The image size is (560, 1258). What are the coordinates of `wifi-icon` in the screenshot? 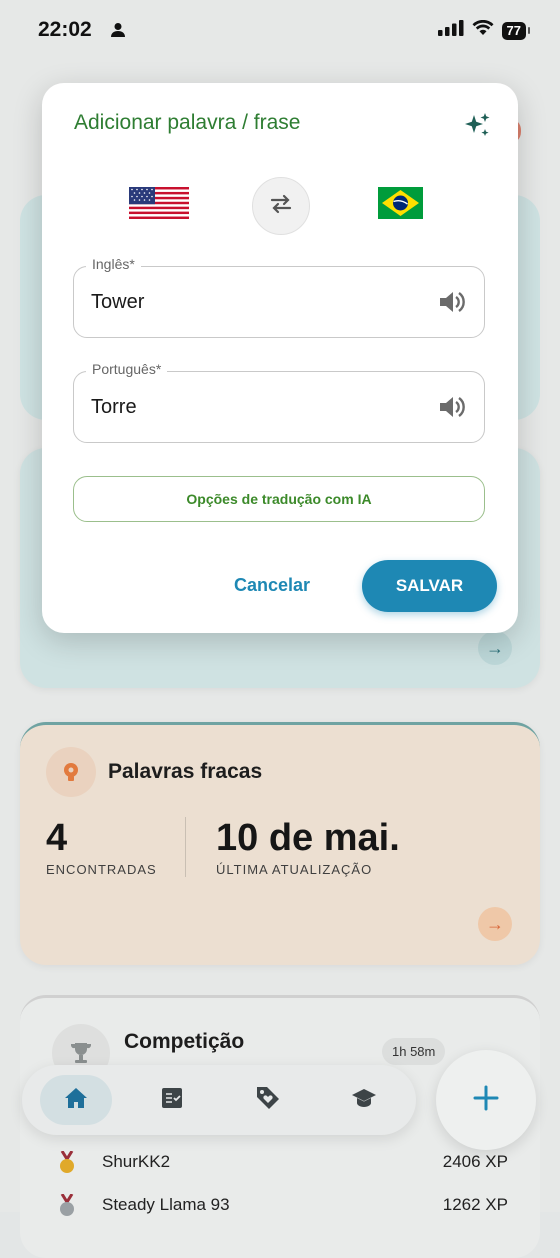 It's located at (483, 30).